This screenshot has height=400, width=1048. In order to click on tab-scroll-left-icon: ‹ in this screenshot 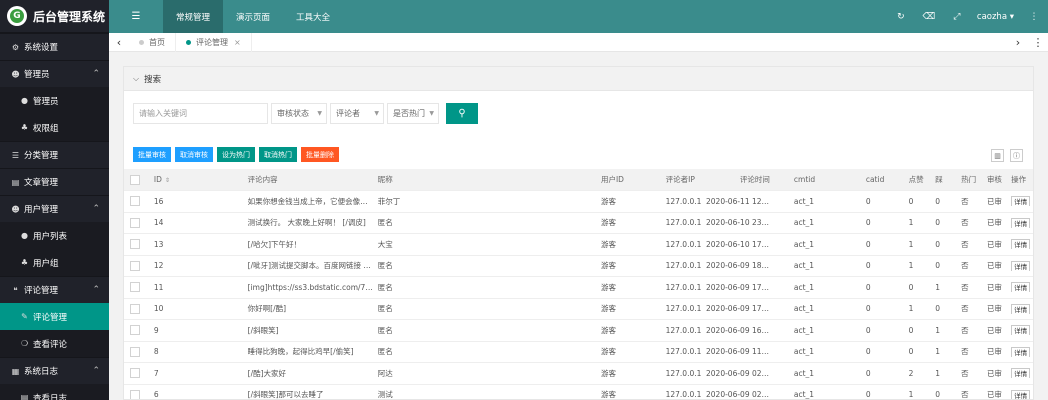, I will do `click(119, 42)`.